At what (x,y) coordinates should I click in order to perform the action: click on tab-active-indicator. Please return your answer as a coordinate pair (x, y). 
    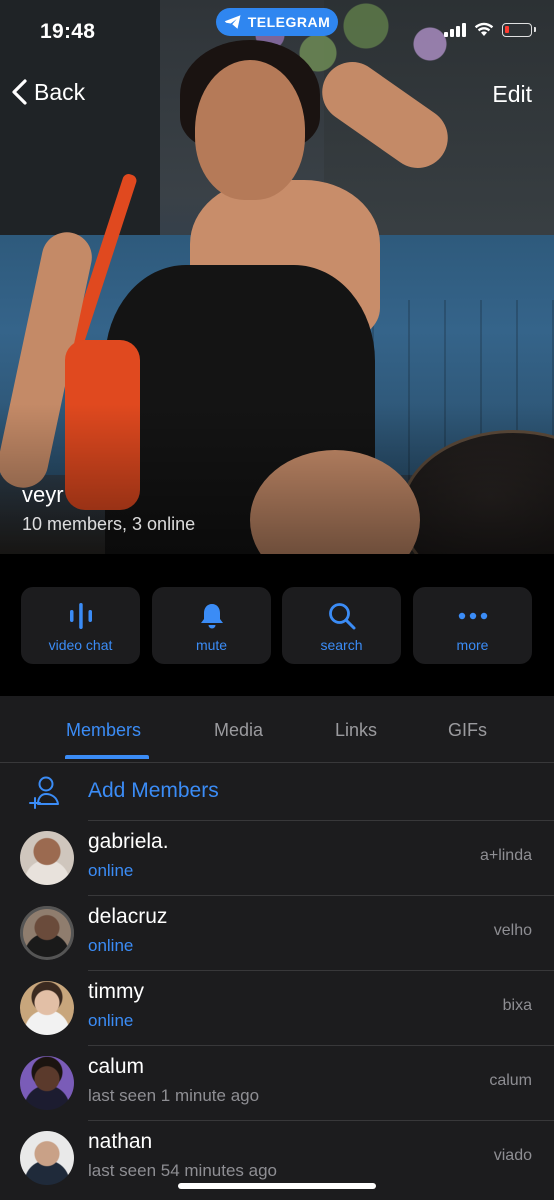
    Looking at the image, I should click on (107, 757).